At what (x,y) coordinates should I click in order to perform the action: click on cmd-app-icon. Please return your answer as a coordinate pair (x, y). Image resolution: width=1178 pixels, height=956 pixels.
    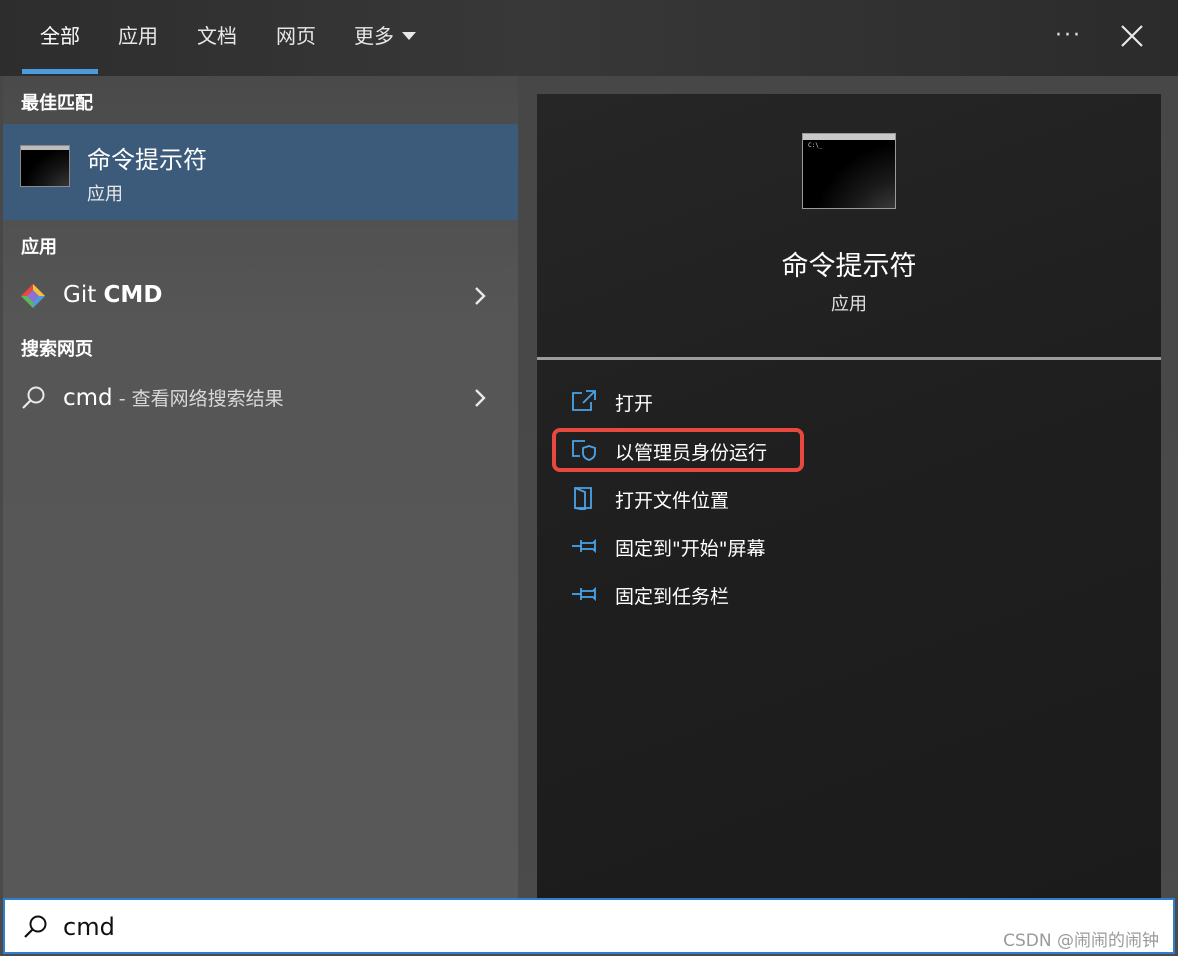
    Looking at the image, I should click on (45, 166).